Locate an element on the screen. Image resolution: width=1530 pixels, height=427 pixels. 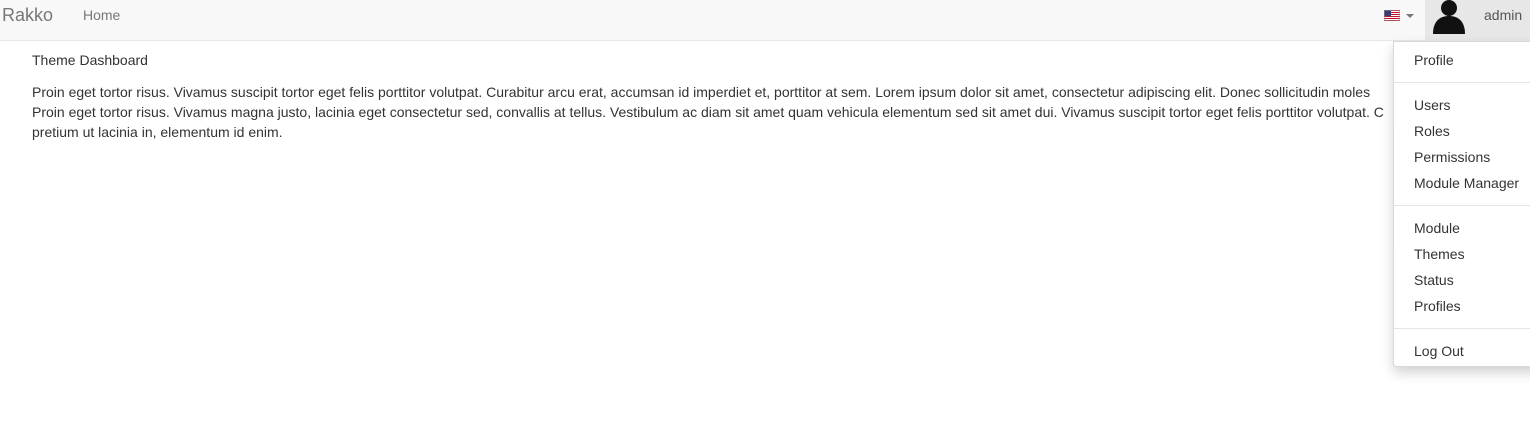
us-flag-icon is located at coordinates (1392, 15).